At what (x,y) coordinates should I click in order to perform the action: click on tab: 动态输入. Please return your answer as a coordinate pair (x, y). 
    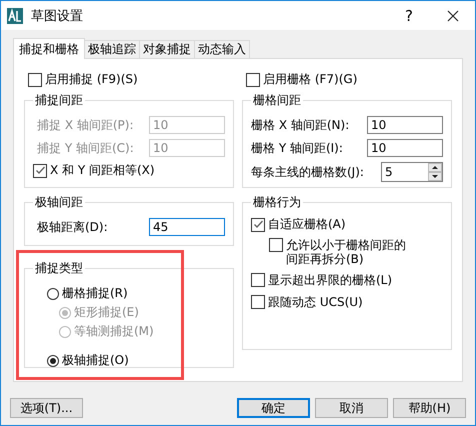
    Looking at the image, I should click on (222, 49).